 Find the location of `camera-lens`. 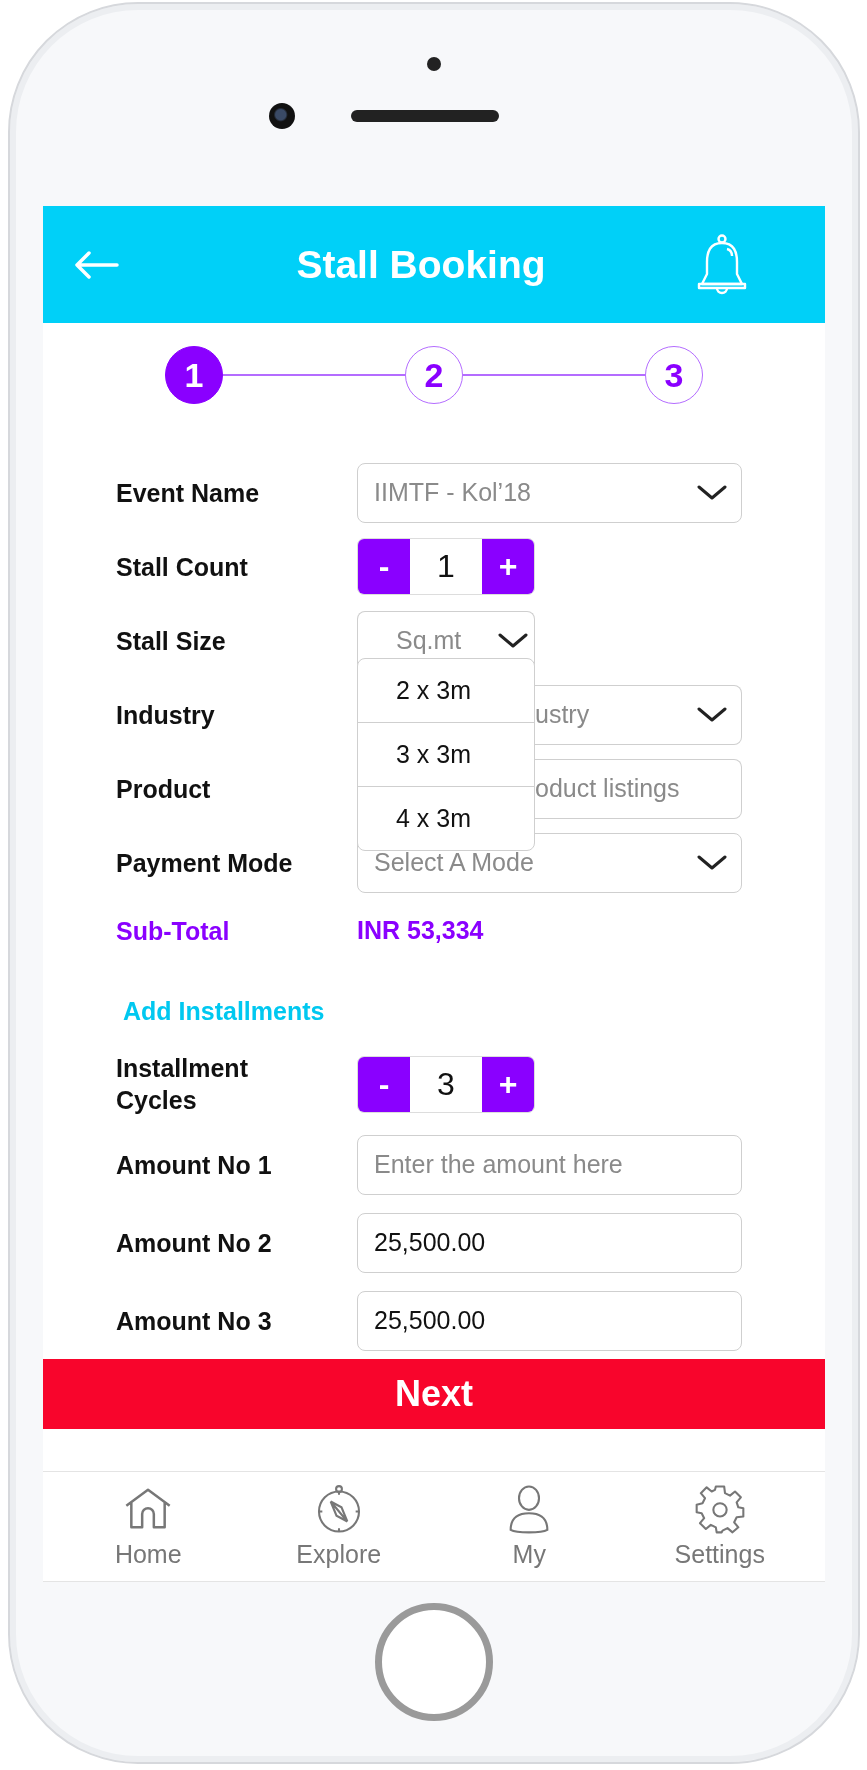

camera-lens is located at coordinates (282, 116).